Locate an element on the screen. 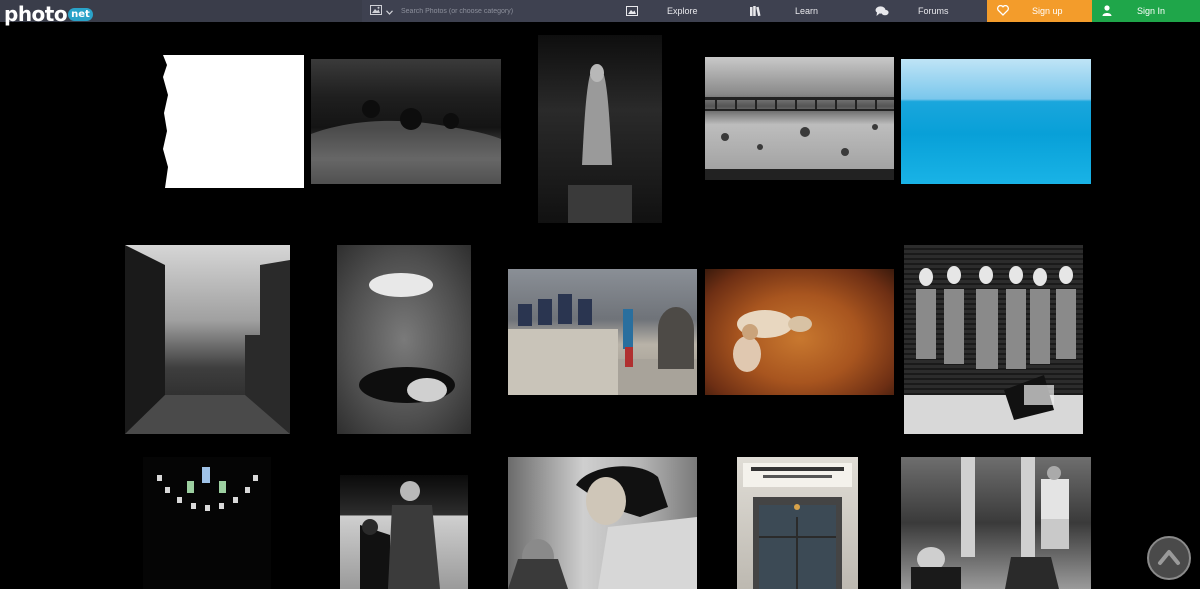 The width and height of the screenshot is (1200, 589). scroll-to-top-button is located at coordinates (1169, 558).